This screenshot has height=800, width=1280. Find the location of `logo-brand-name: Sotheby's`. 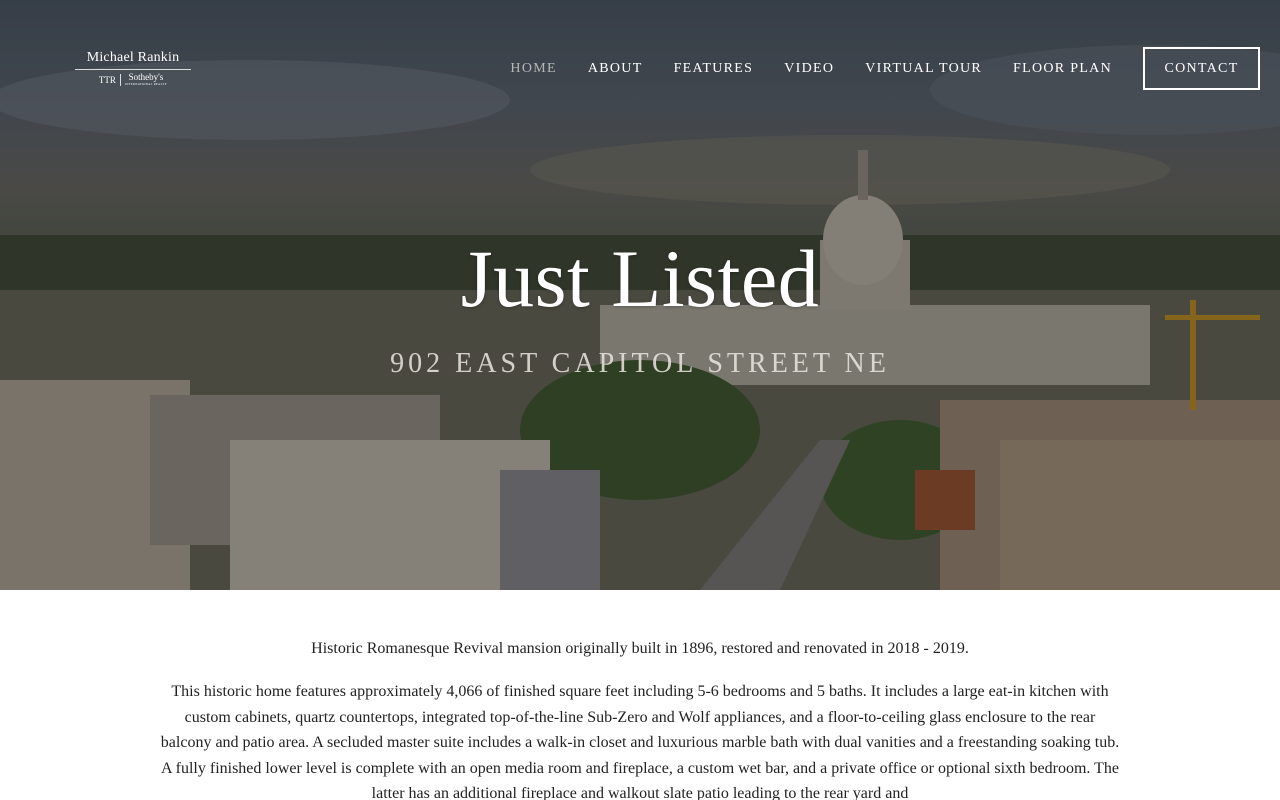

logo-brand-name: Sotheby's is located at coordinates (146, 77).